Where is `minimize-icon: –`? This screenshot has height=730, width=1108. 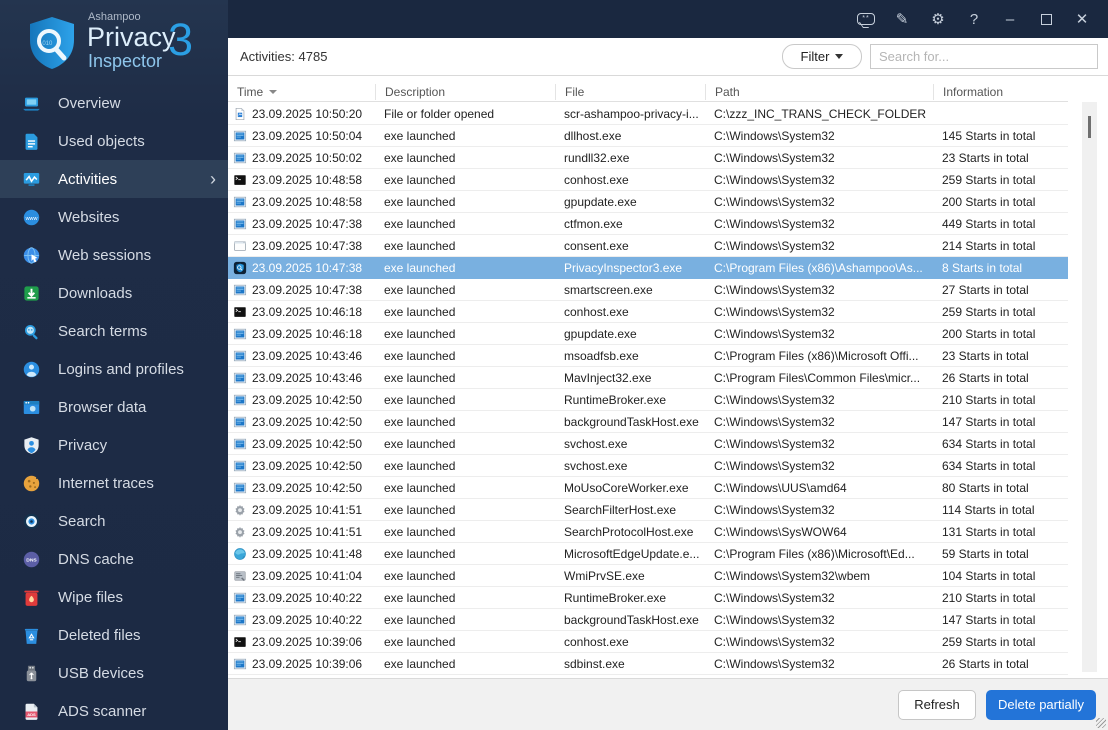
minimize-icon: – is located at coordinates (1010, 19).